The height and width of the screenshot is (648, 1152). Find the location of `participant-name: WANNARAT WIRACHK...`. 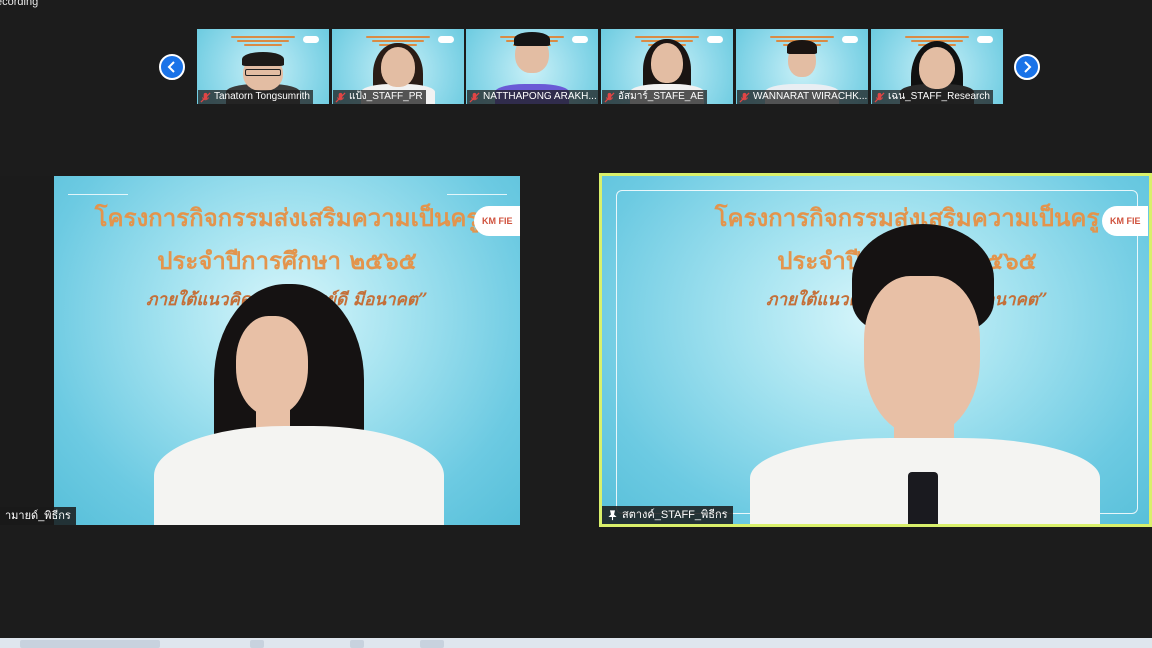

participant-name: WANNARAT WIRACHK... is located at coordinates (810, 96).